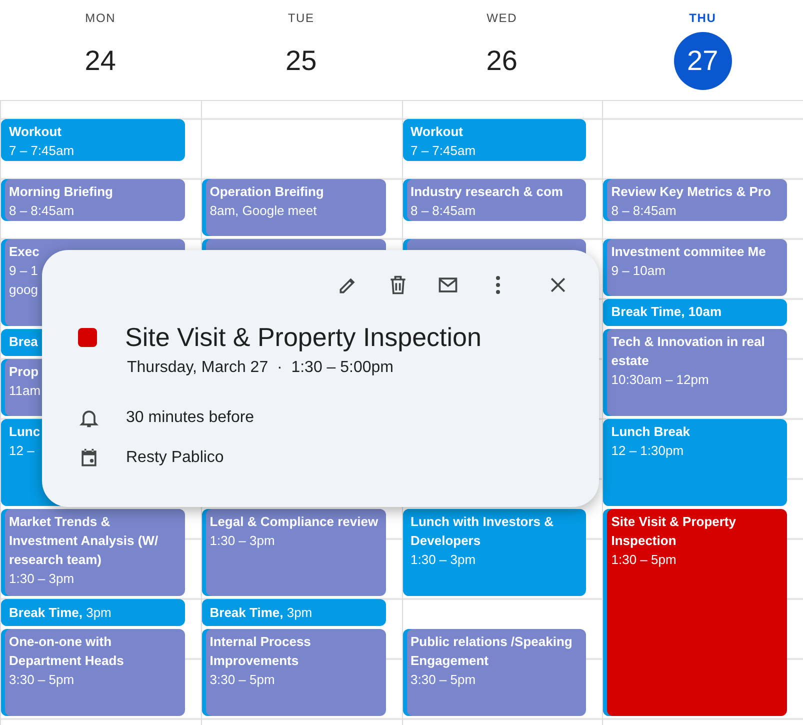  I want to click on event-date-time: Thursday, March 27 · 1:30 – 5:00pm, so click(260, 368).